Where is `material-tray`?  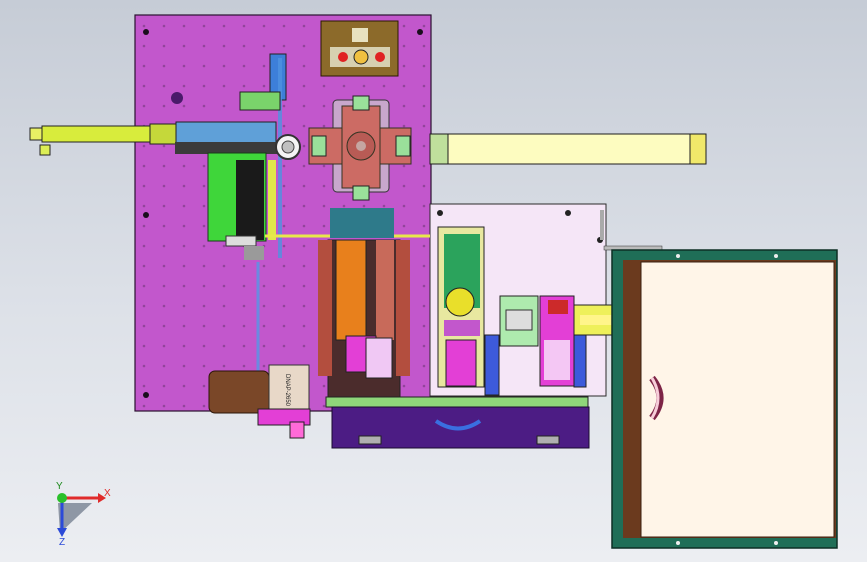 material-tray is located at coordinates (724, 399).